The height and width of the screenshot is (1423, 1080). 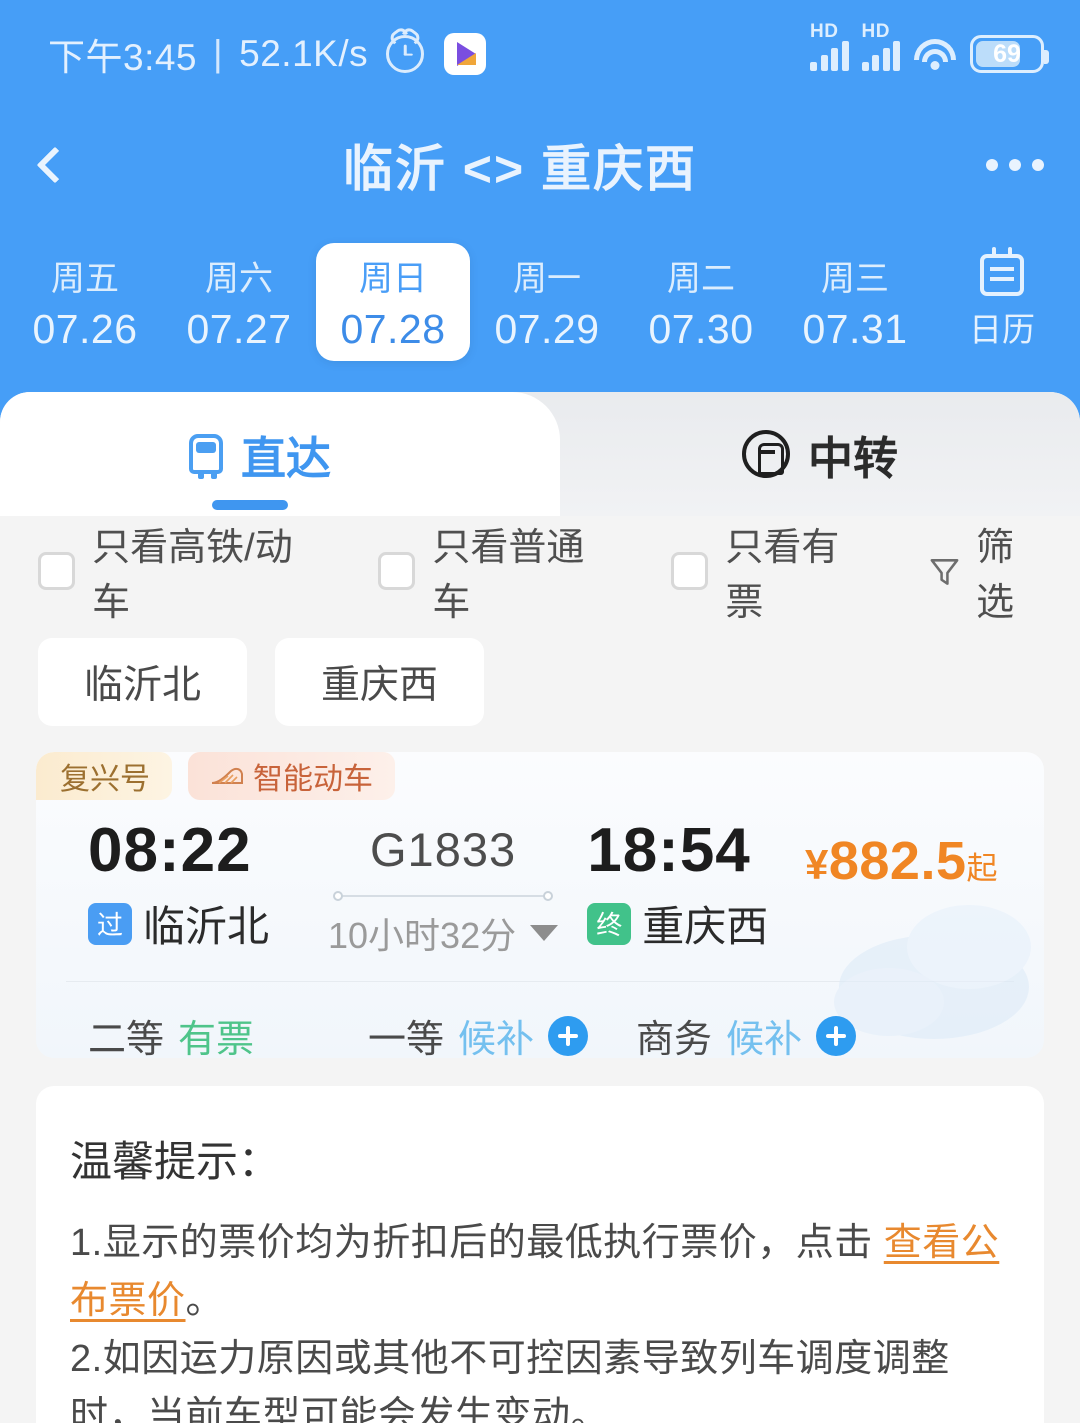 I want to click on seat-second-class: 二等 有票, so click(x=228, y=1033).